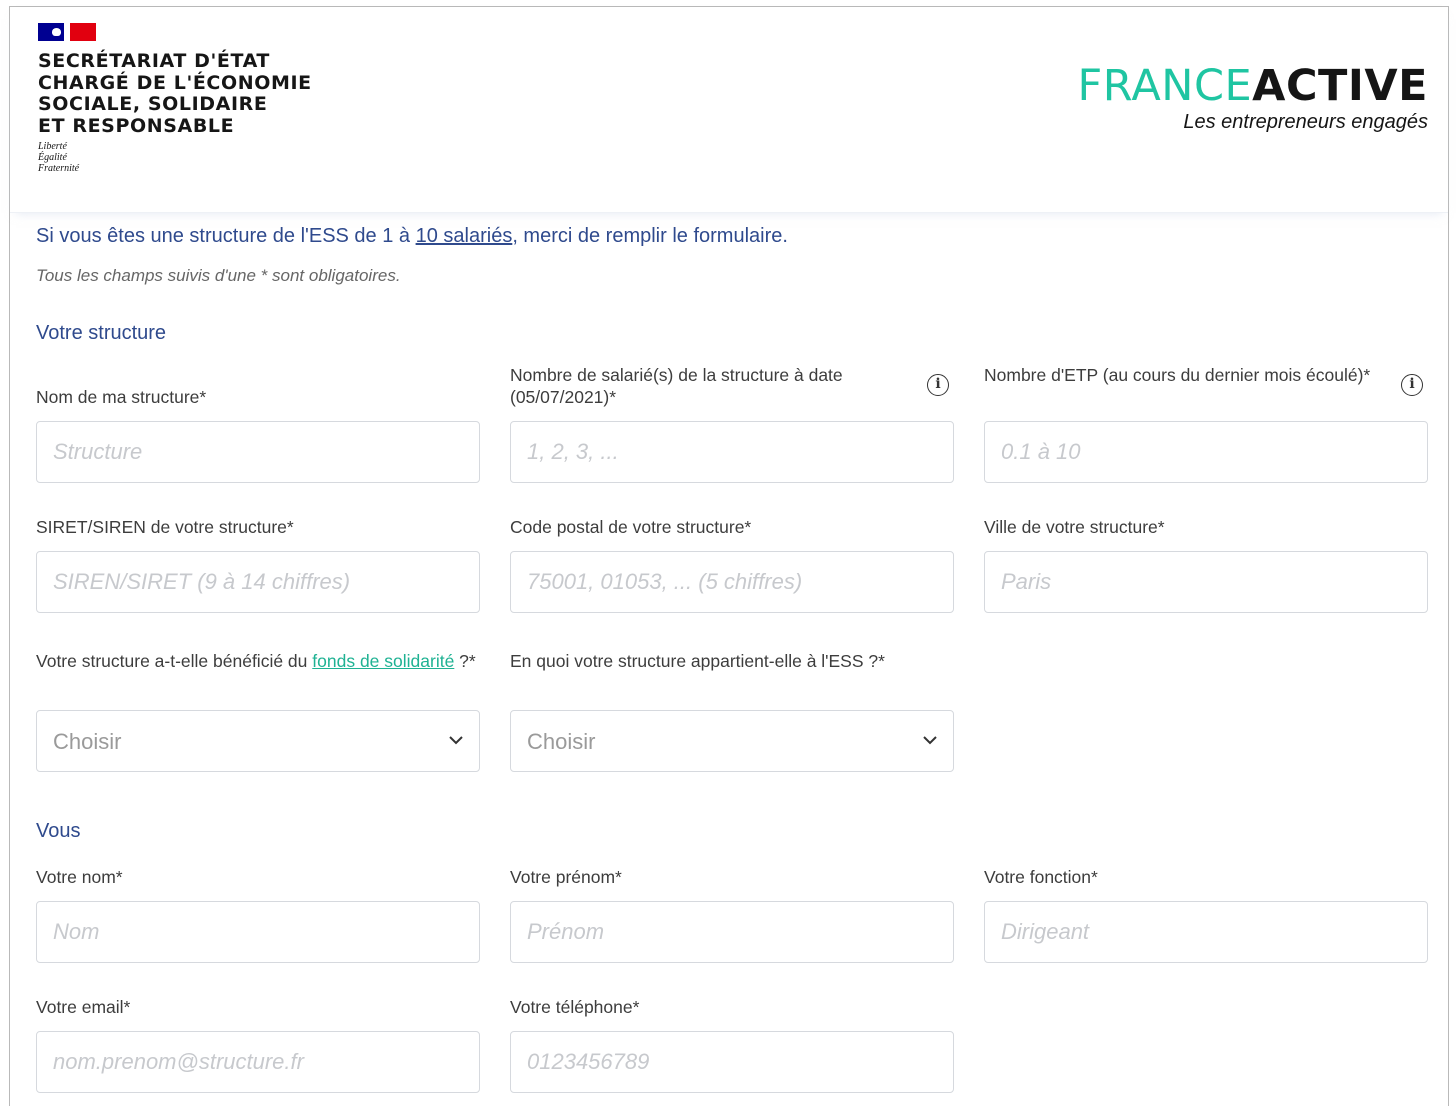 This screenshot has height=1106, width=1456. I want to click on brand-name: FRANCEACTIVE, so click(1253, 86).